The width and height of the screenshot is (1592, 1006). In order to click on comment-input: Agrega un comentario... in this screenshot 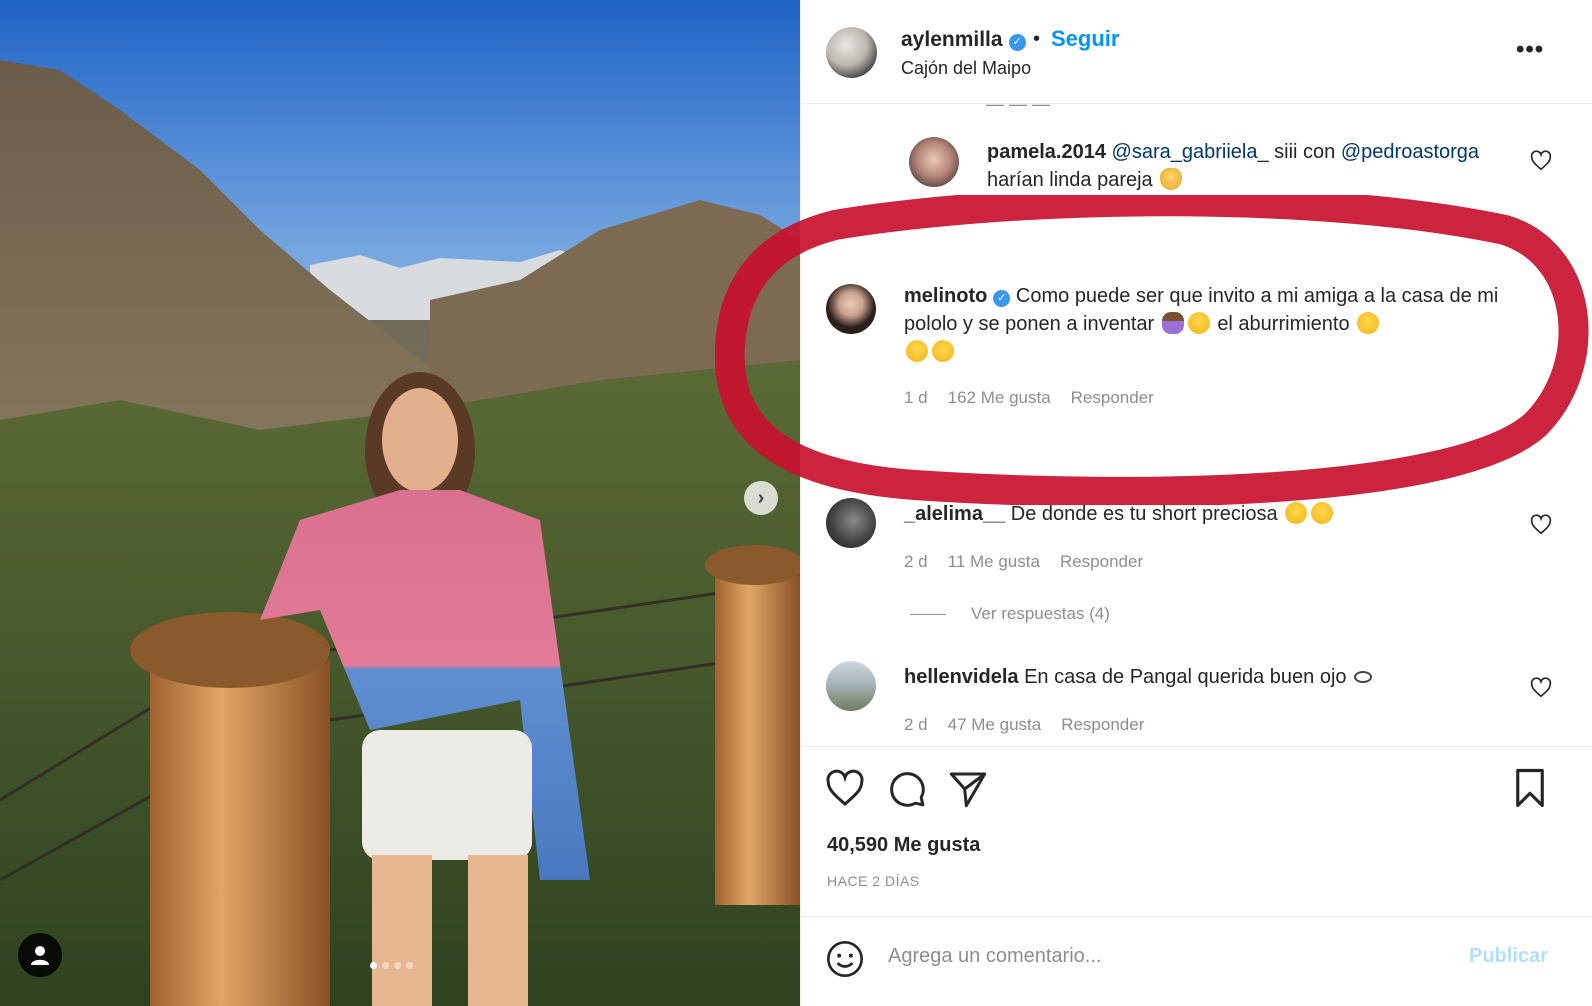, I will do `click(994, 956)`.